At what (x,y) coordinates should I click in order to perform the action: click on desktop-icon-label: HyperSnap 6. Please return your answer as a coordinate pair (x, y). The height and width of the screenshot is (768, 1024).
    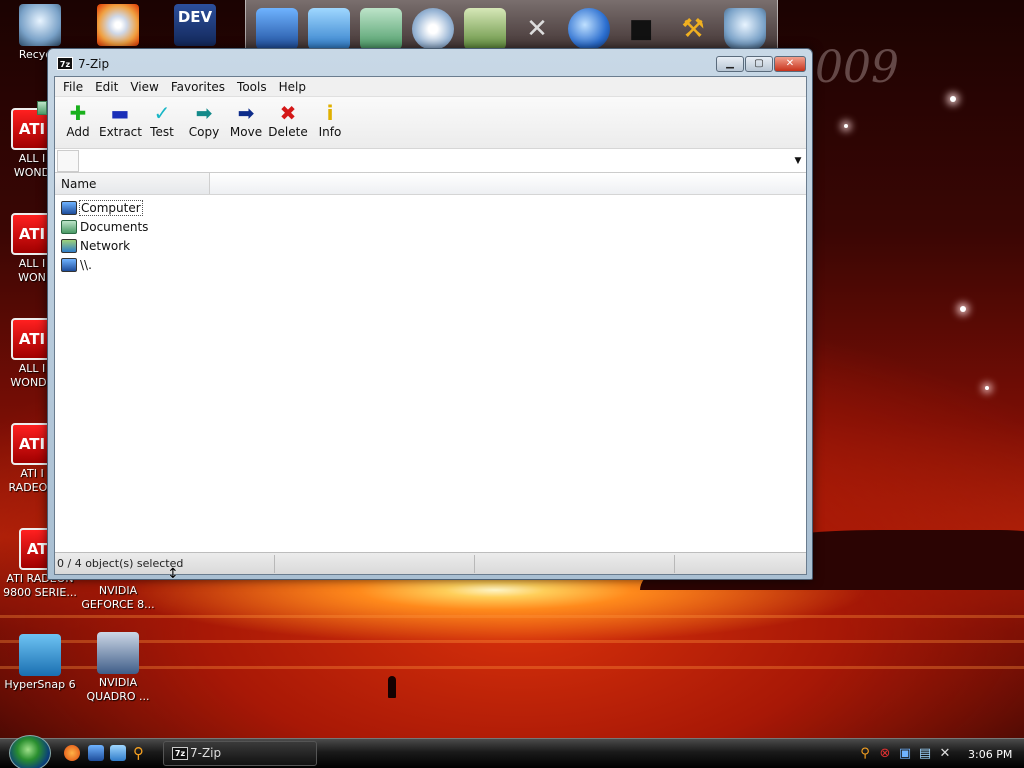
    Looking at the image, I should click on (40, 684).